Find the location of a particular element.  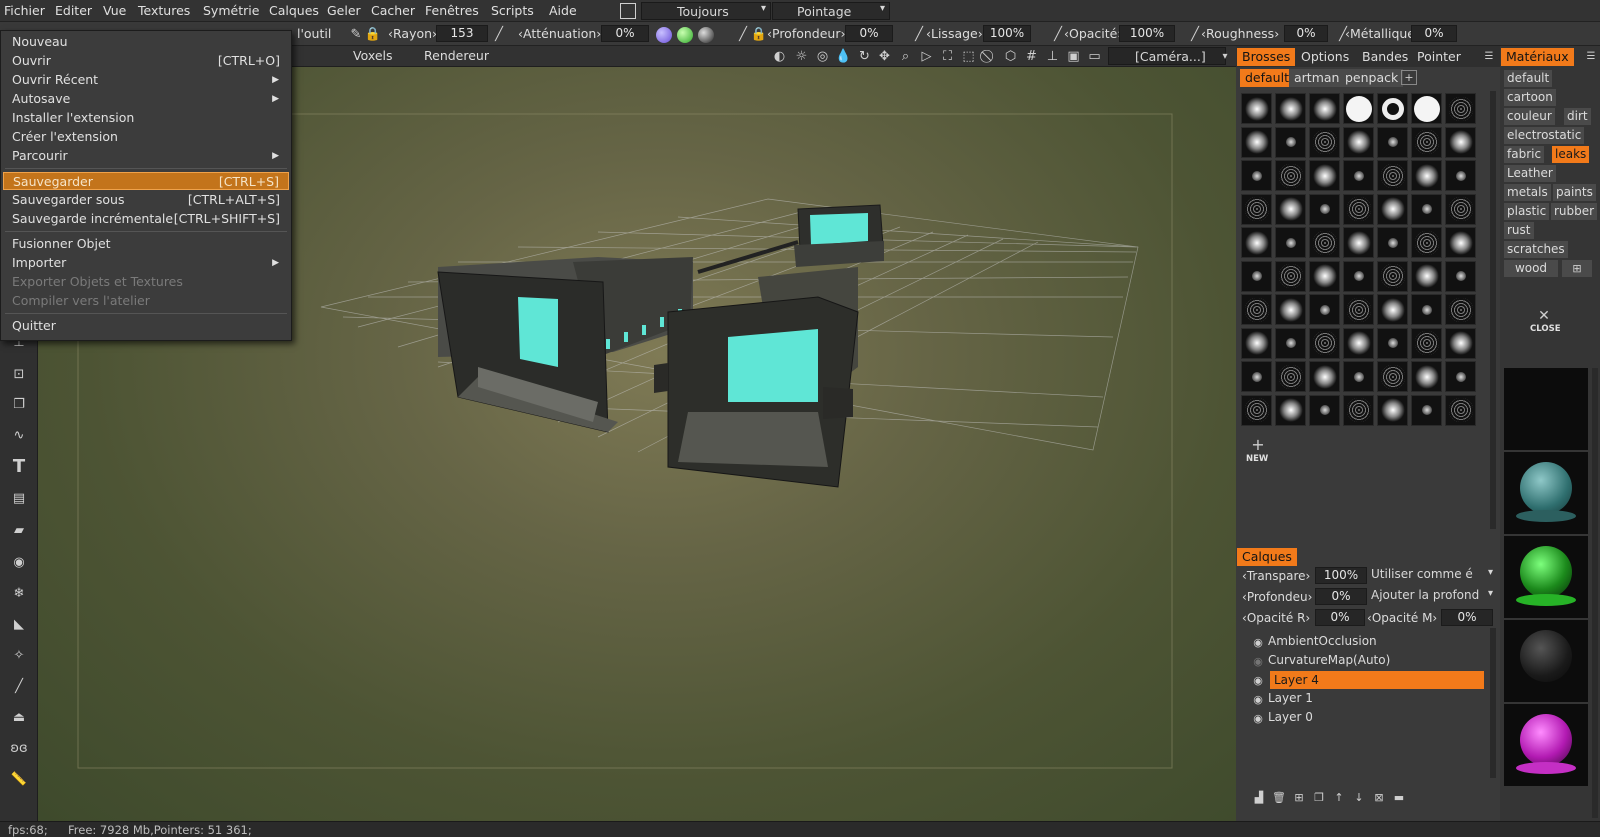

zoom-icon: ⌕ is located at coordinates (905, 56).